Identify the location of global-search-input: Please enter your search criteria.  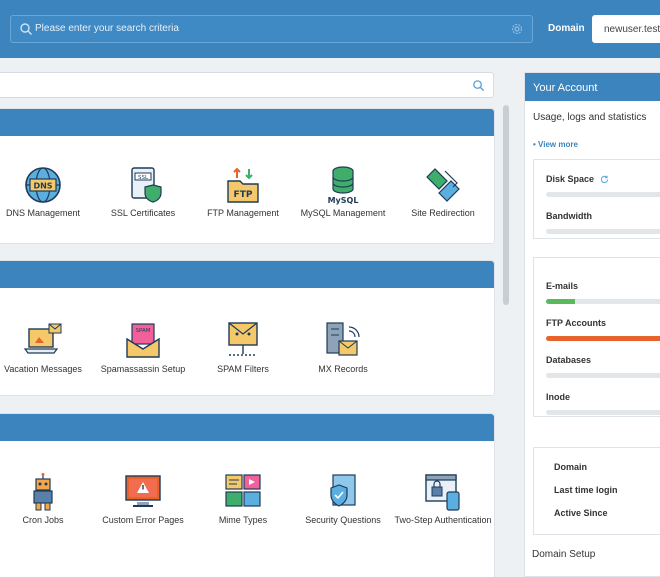
(271, 29).